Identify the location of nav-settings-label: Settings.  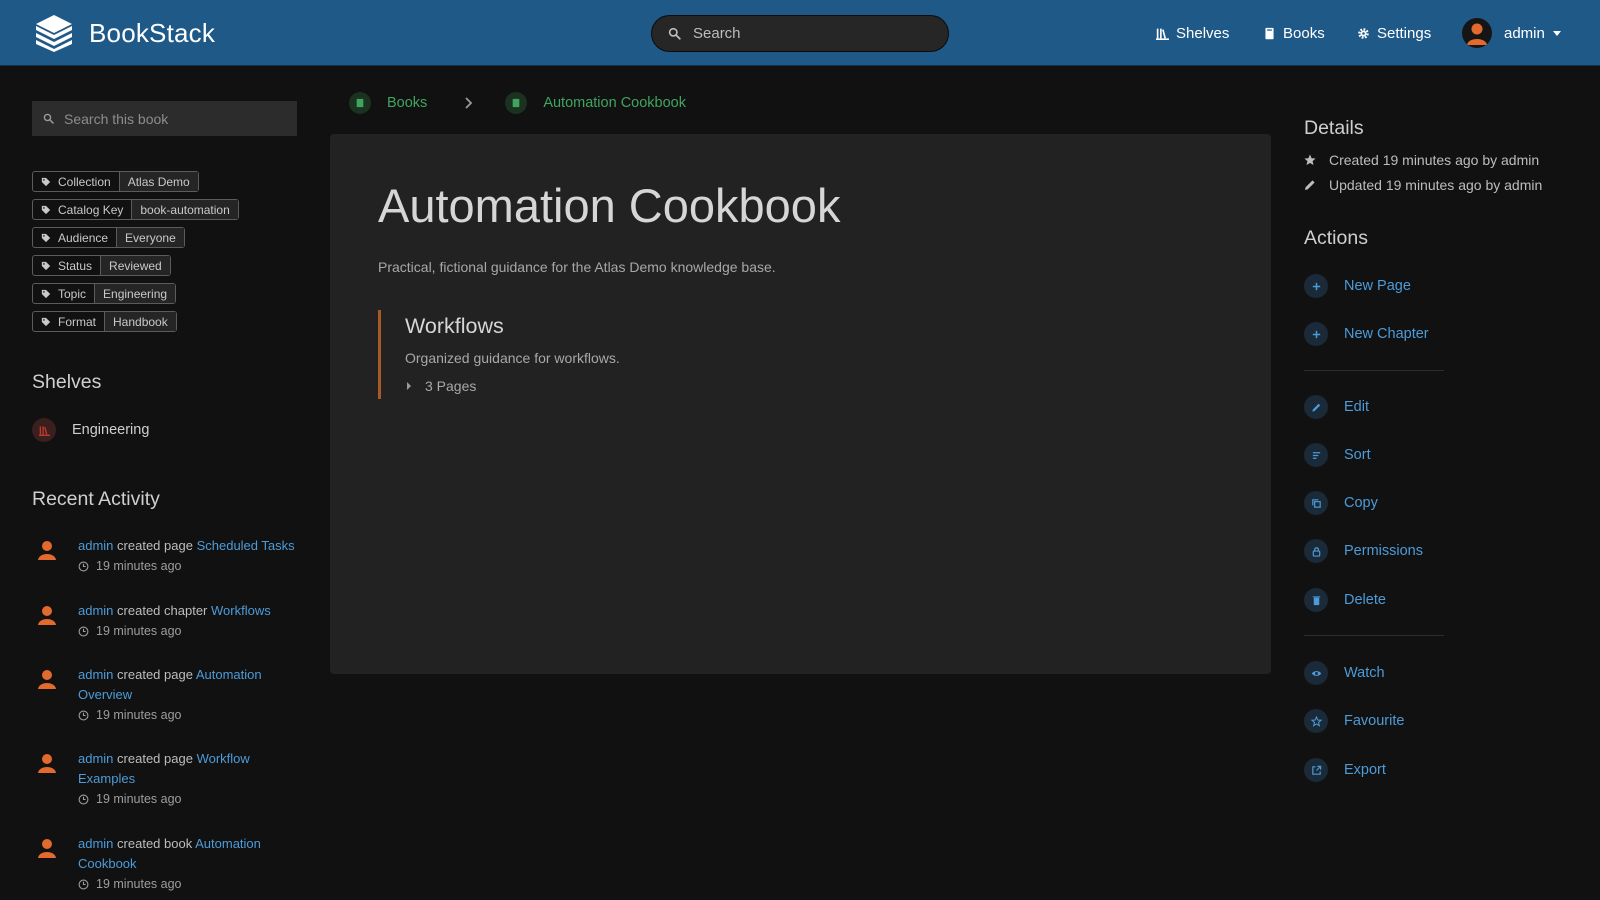
(1404, 33).